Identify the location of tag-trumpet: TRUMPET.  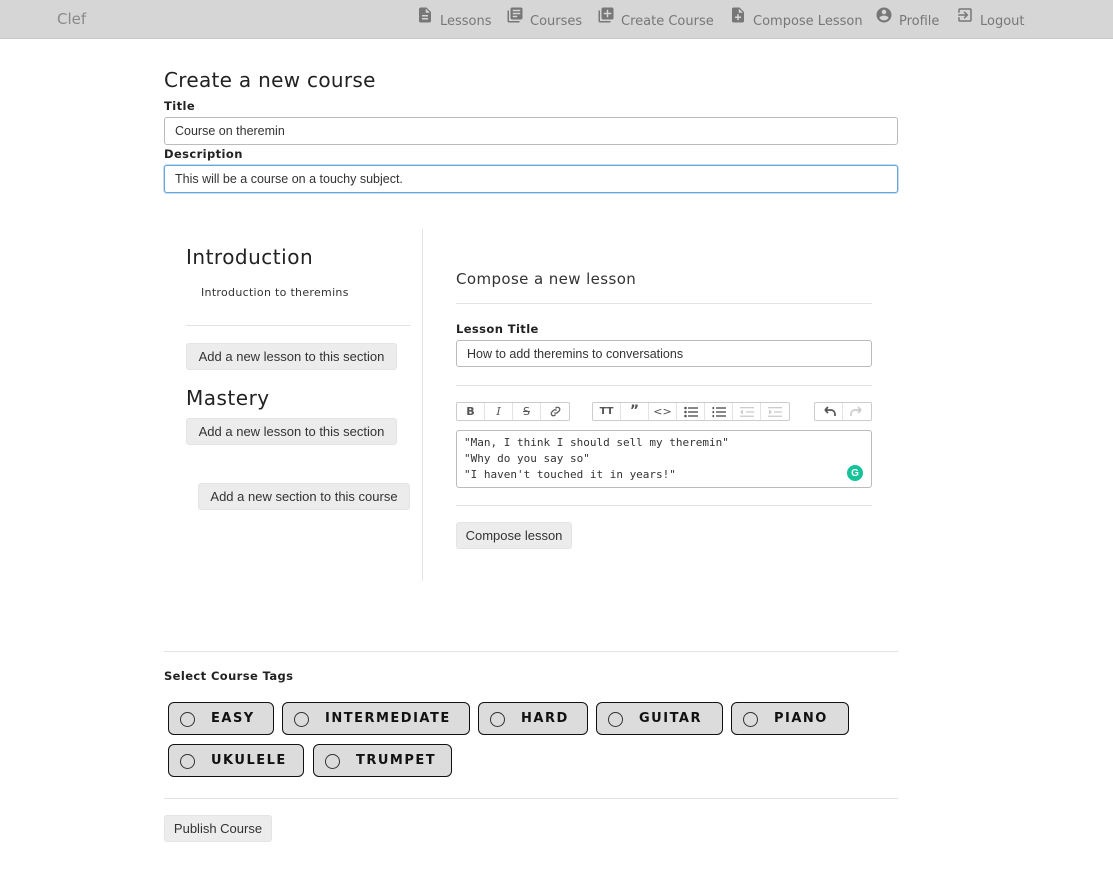
(382, 760).